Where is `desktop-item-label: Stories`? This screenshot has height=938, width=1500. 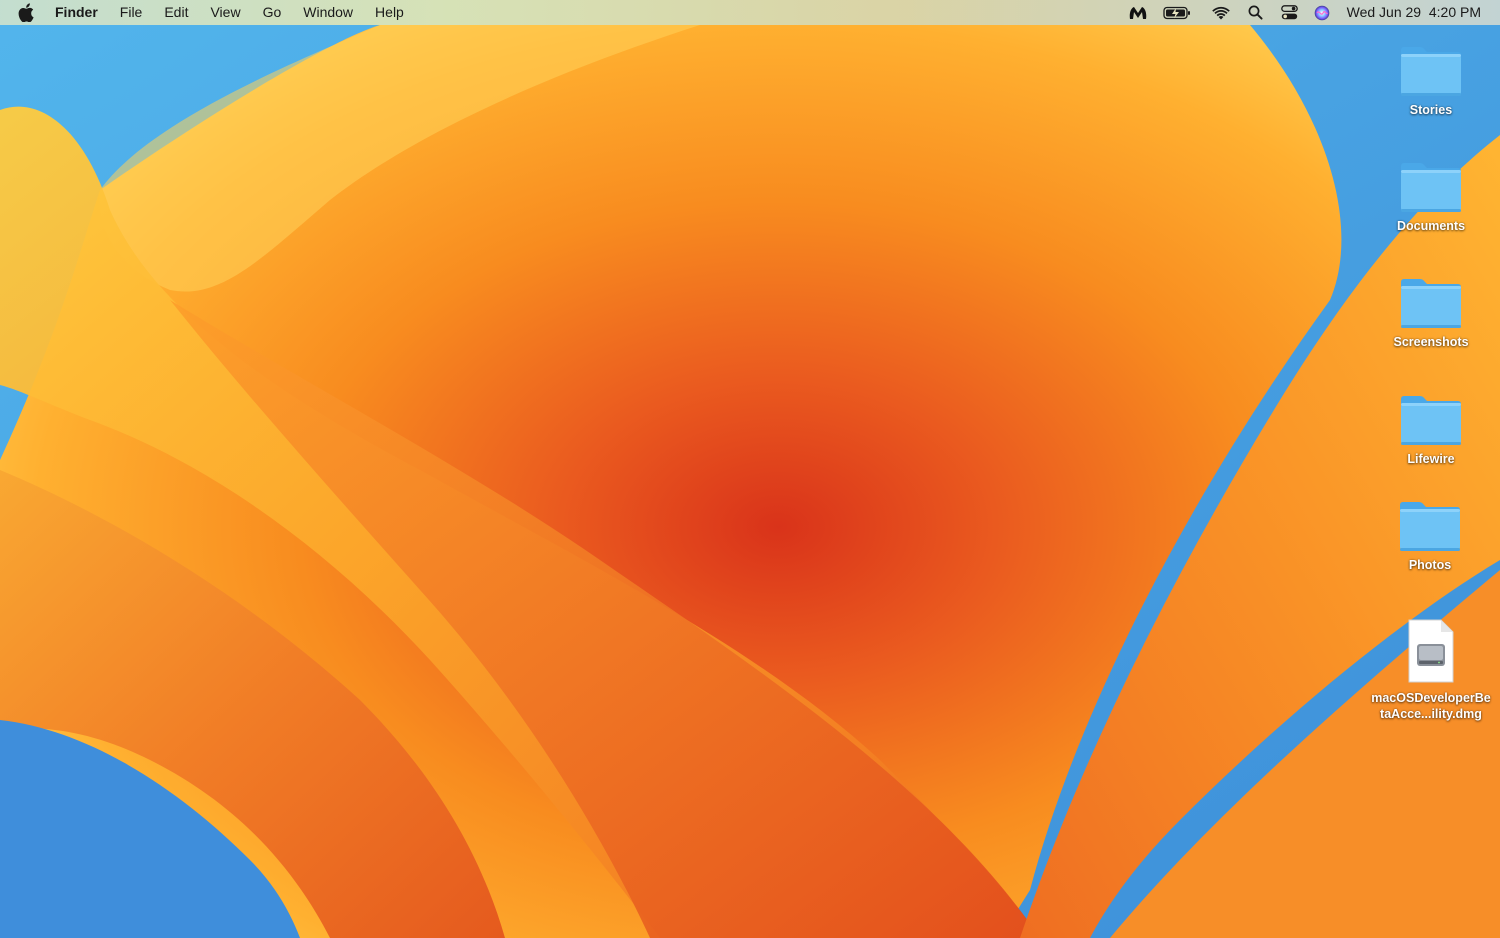 desktop-item-label: Stories is located at coordinates (1431, 110).